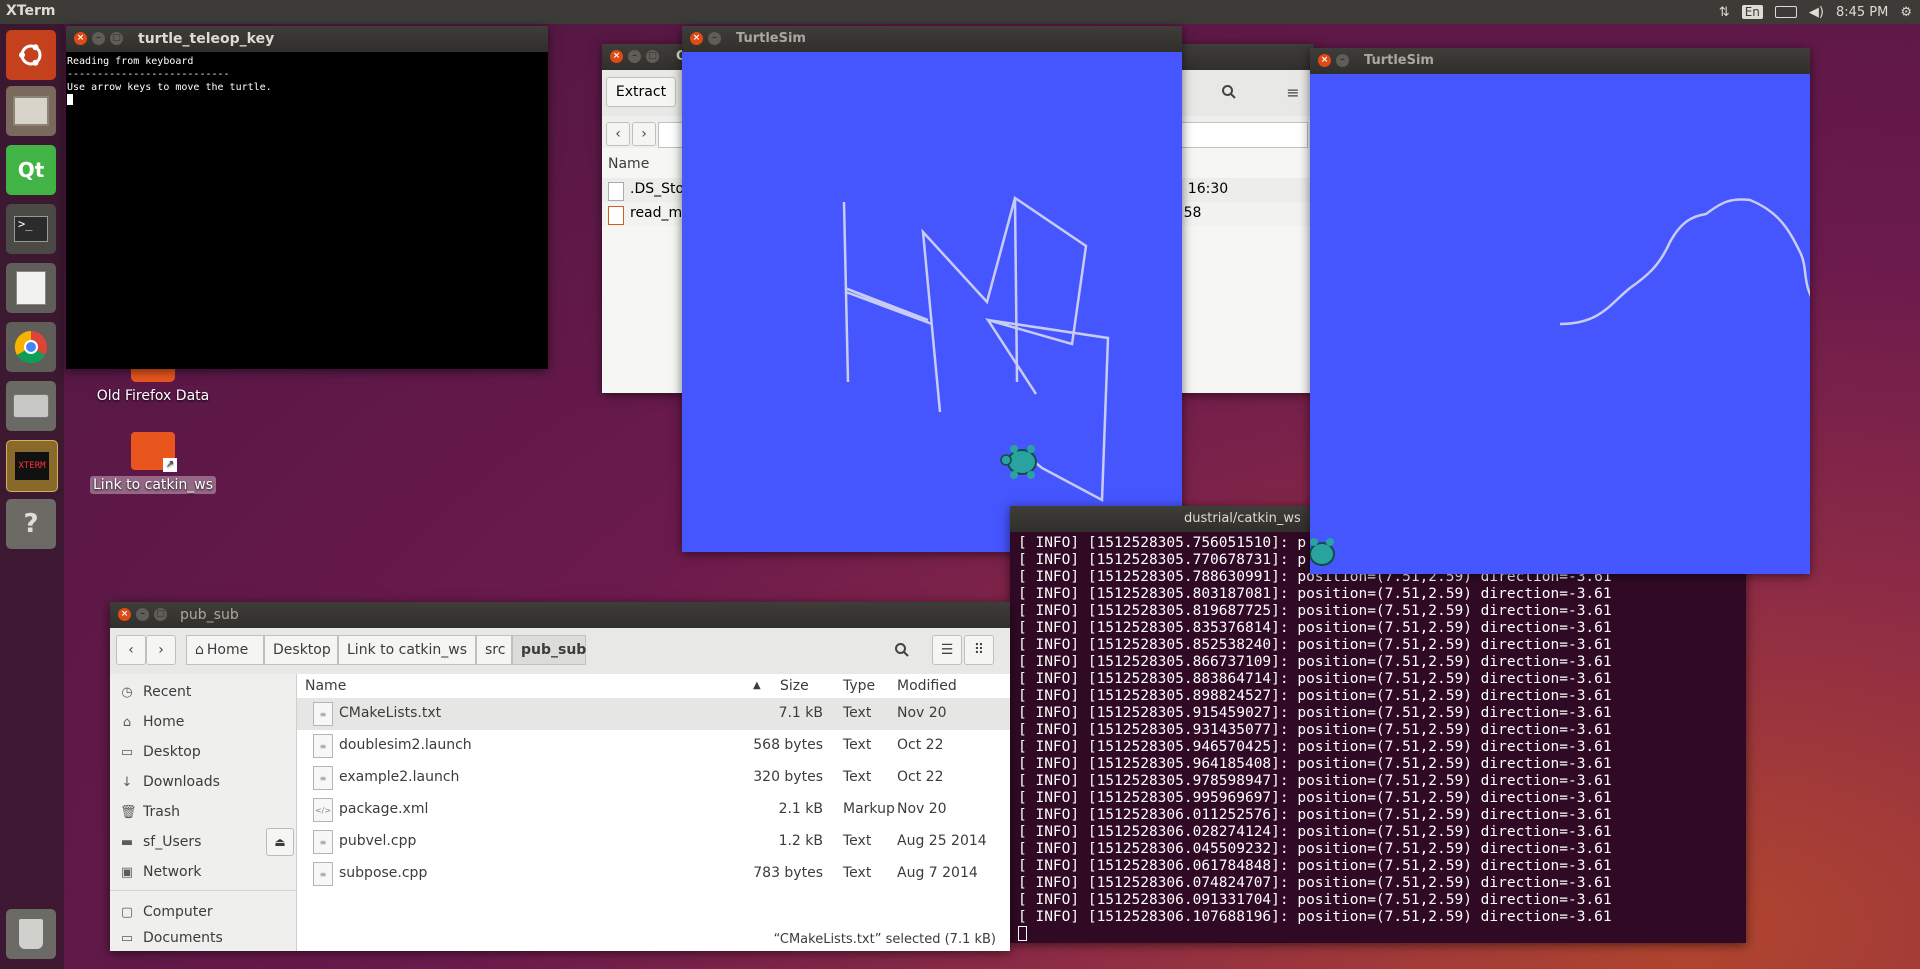 The width and height of the screenshot is (1920, 969). What do you see at coordinates (1724, 12) in the screenshot?
I see `network-icon: ⇅` at bounding box center [1724, 12].